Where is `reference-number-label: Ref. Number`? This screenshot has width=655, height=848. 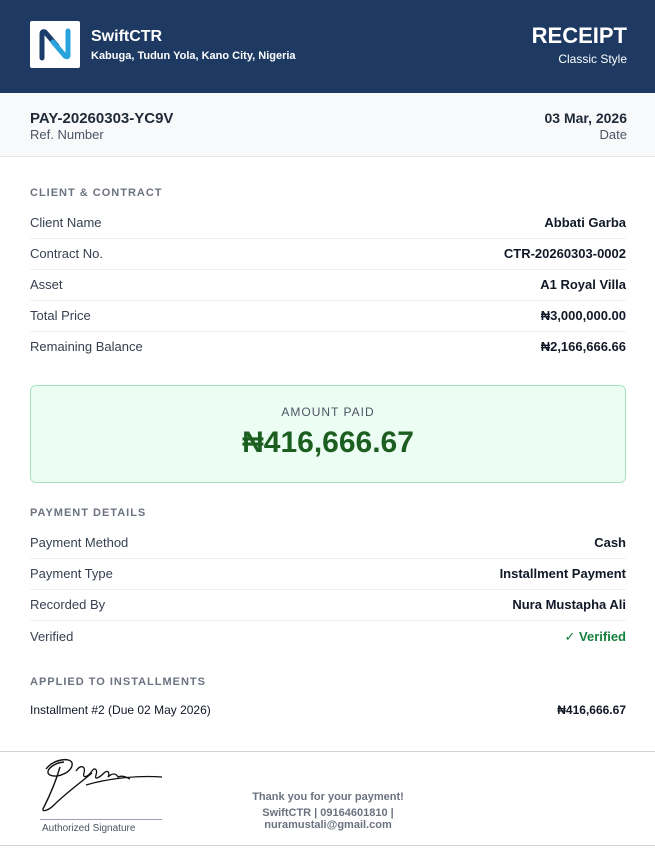
reference-number-label: Ref. Number is located at coordinates (67, 134).